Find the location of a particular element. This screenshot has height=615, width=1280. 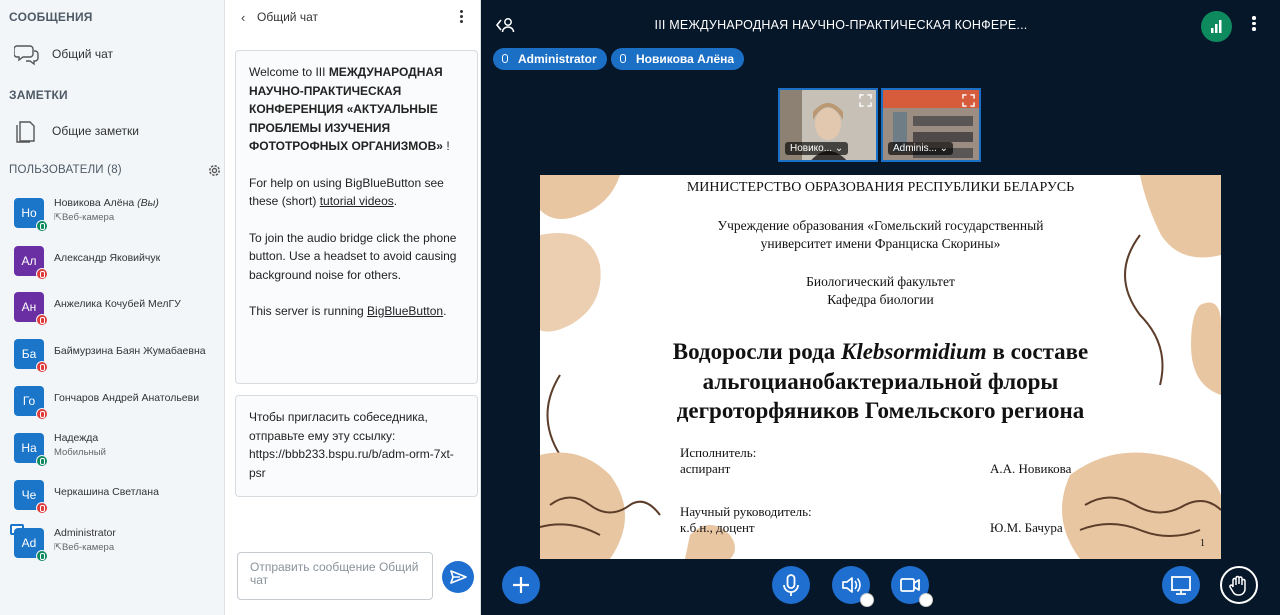

webcam-name-label: Новико... ⌄ is located at coordinates (817, 148).